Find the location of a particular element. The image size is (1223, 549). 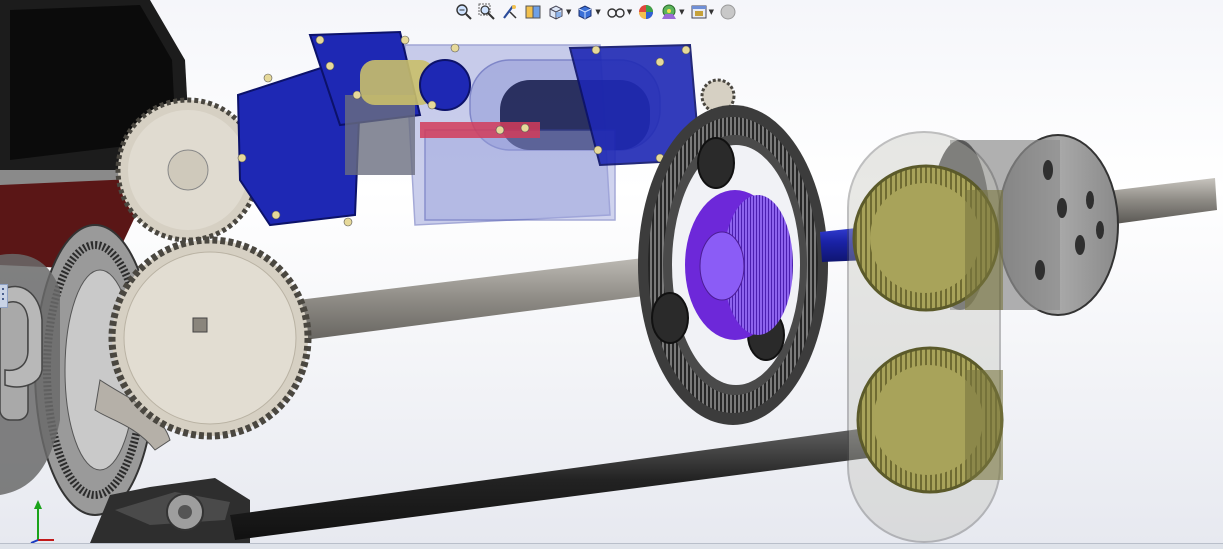

hide-show-items-icon is located at coordinates (616, 13).